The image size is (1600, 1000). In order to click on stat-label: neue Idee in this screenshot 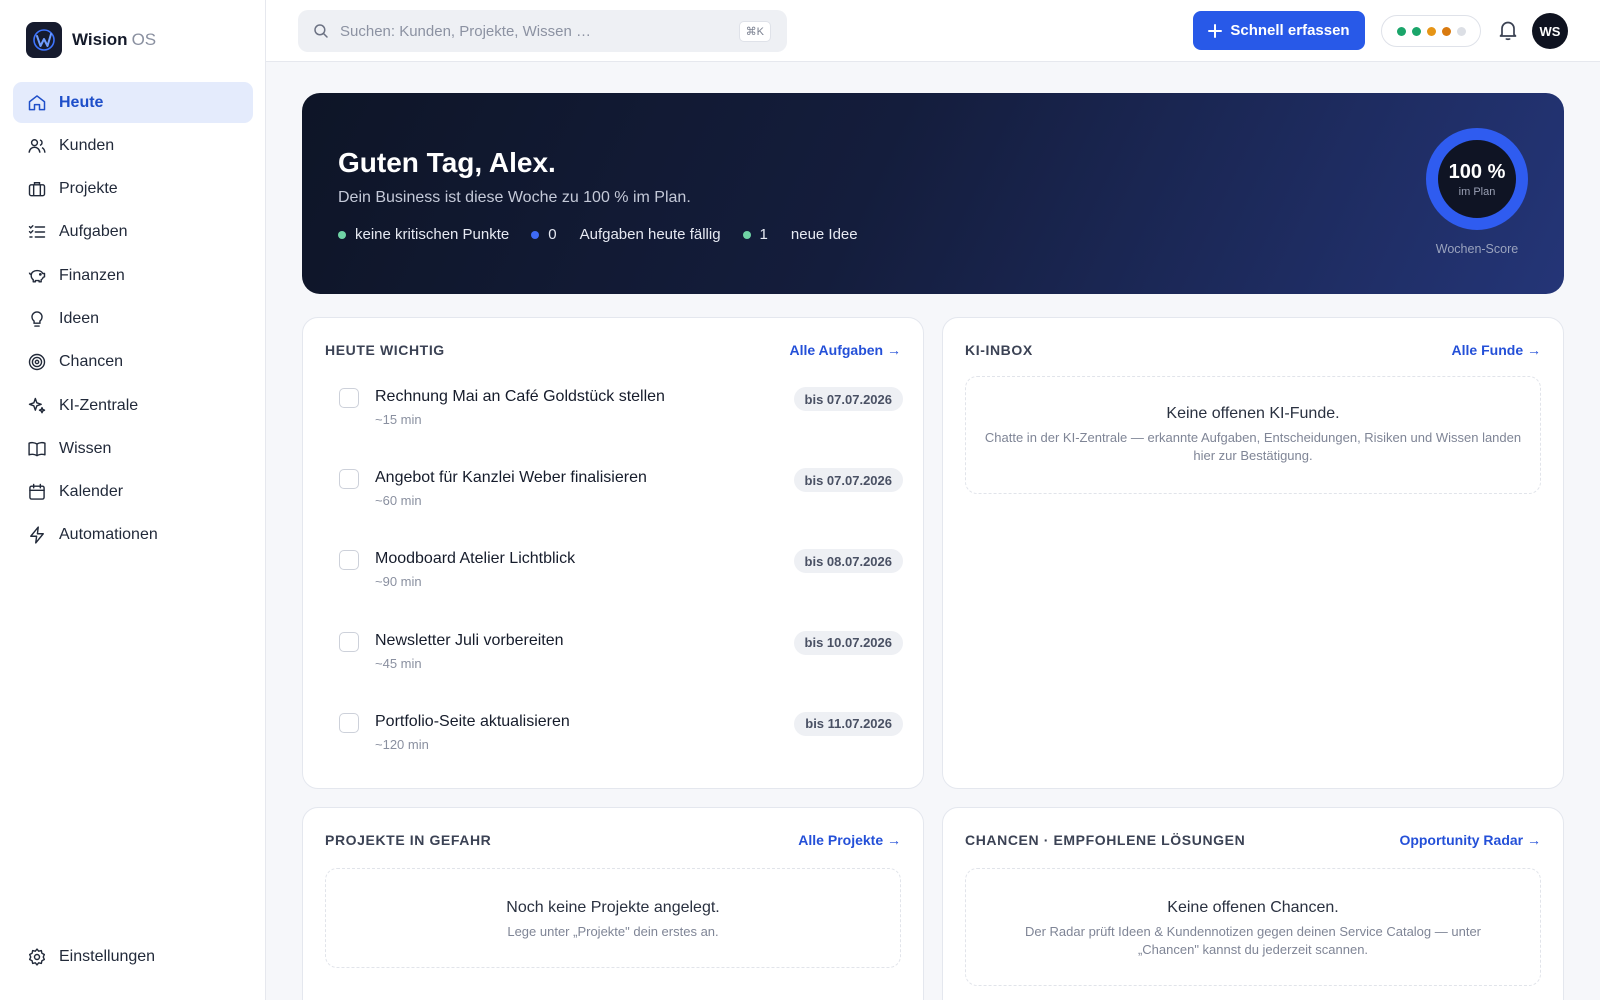, I will do `click(824, 234)`.